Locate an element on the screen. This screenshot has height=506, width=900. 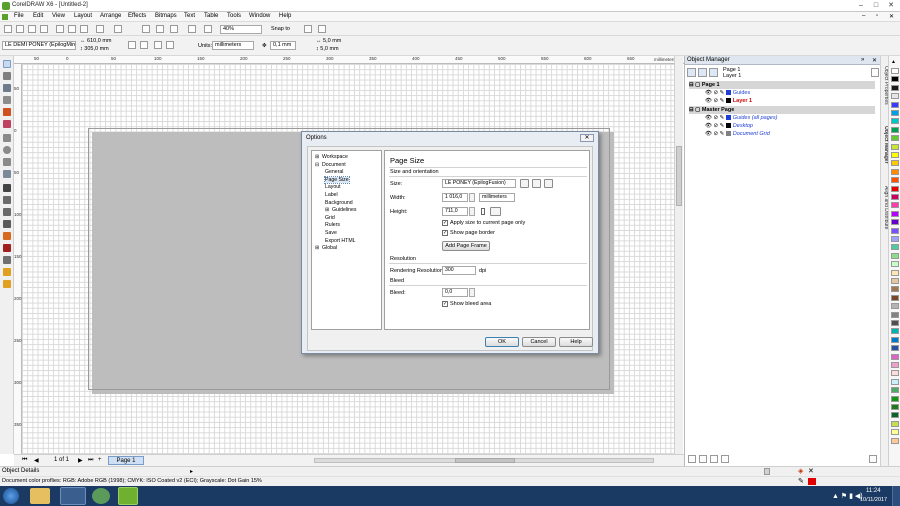
tree-item: Background is located at coordinates (339, 203).